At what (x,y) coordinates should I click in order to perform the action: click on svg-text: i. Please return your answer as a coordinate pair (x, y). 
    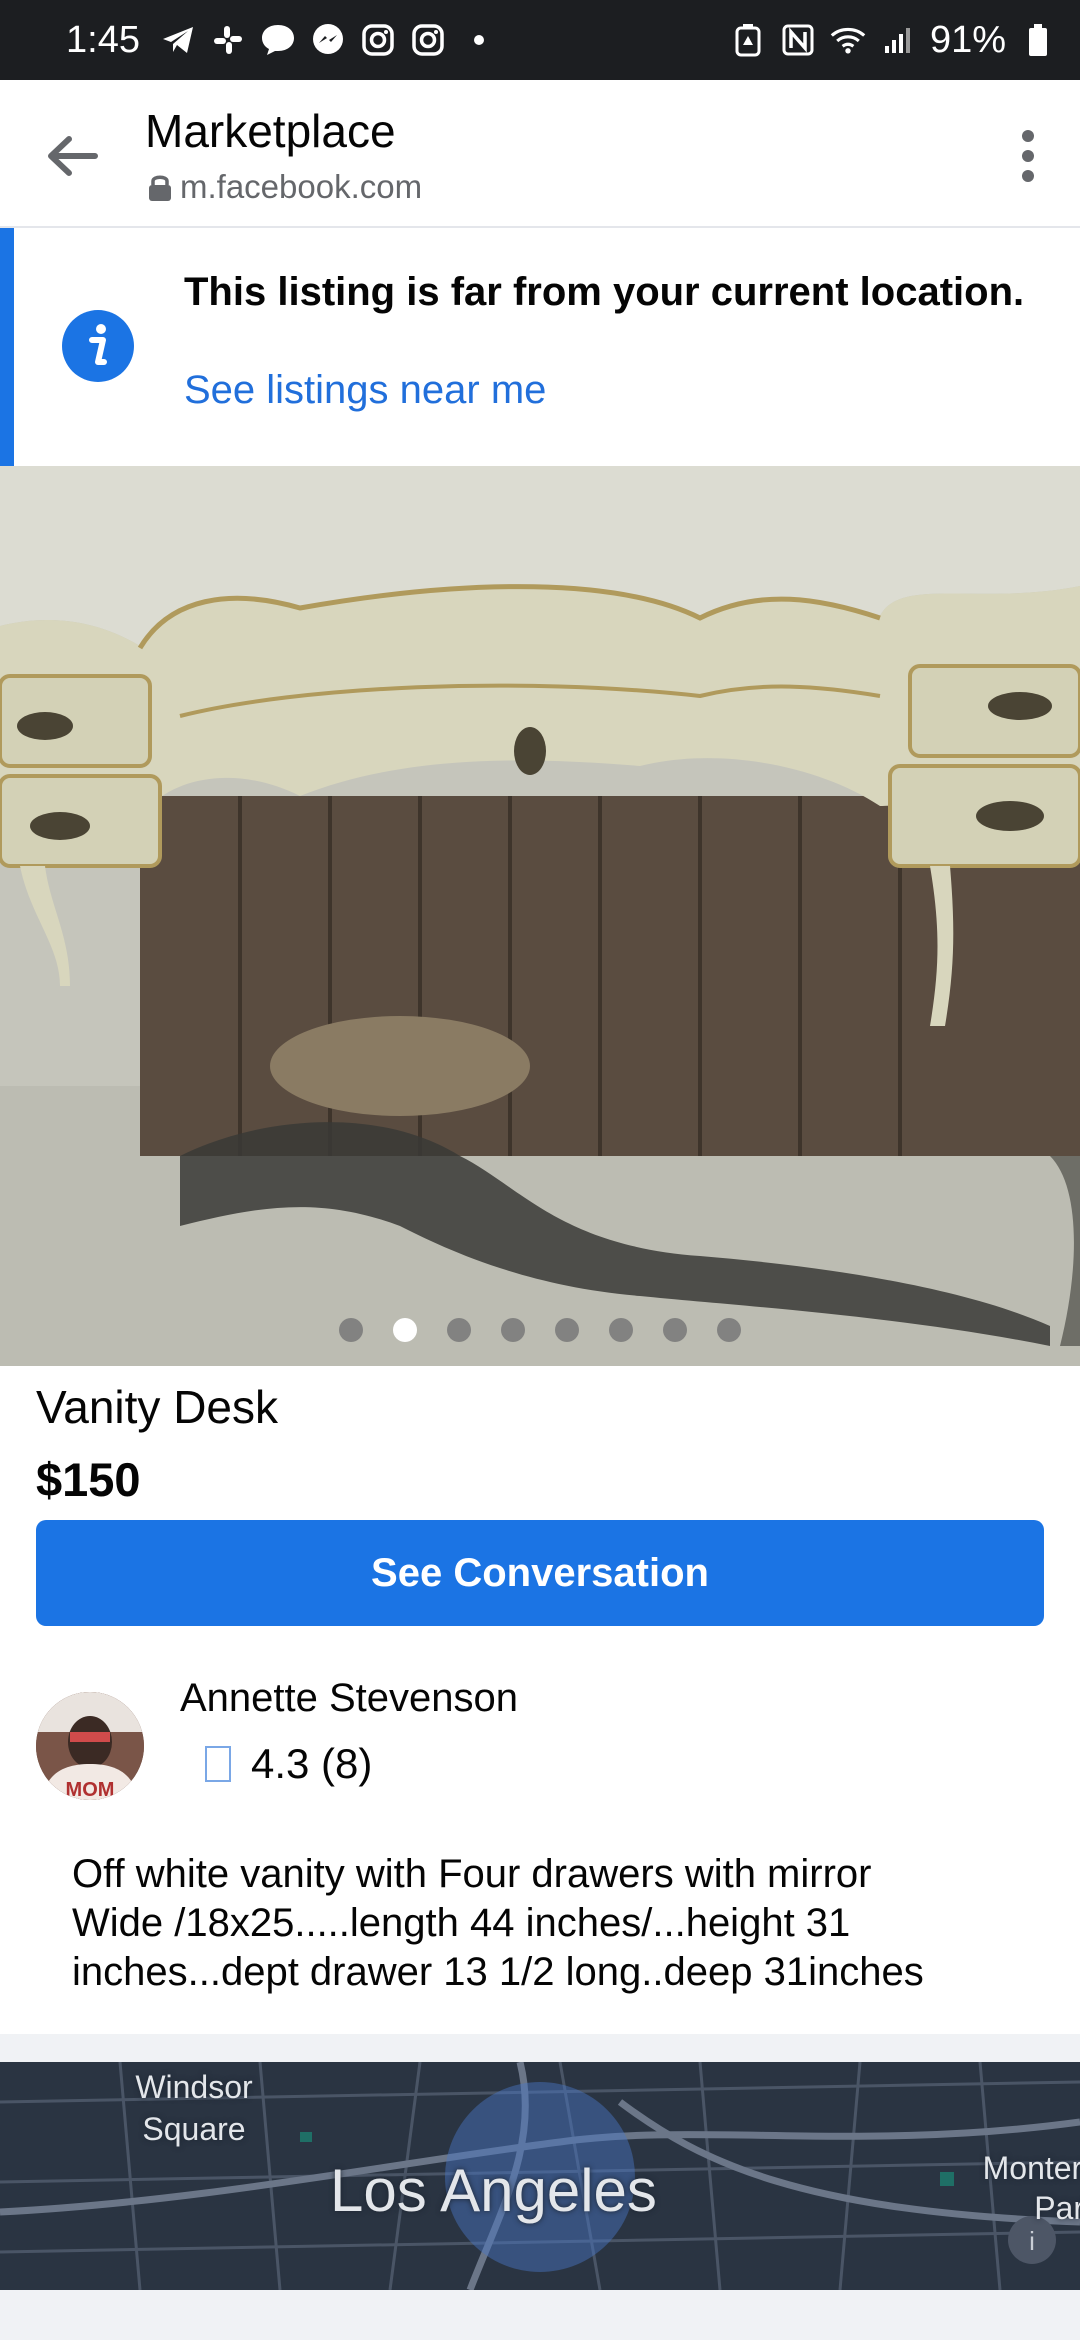
    Looking at the image, I should click on (1032, 2241).